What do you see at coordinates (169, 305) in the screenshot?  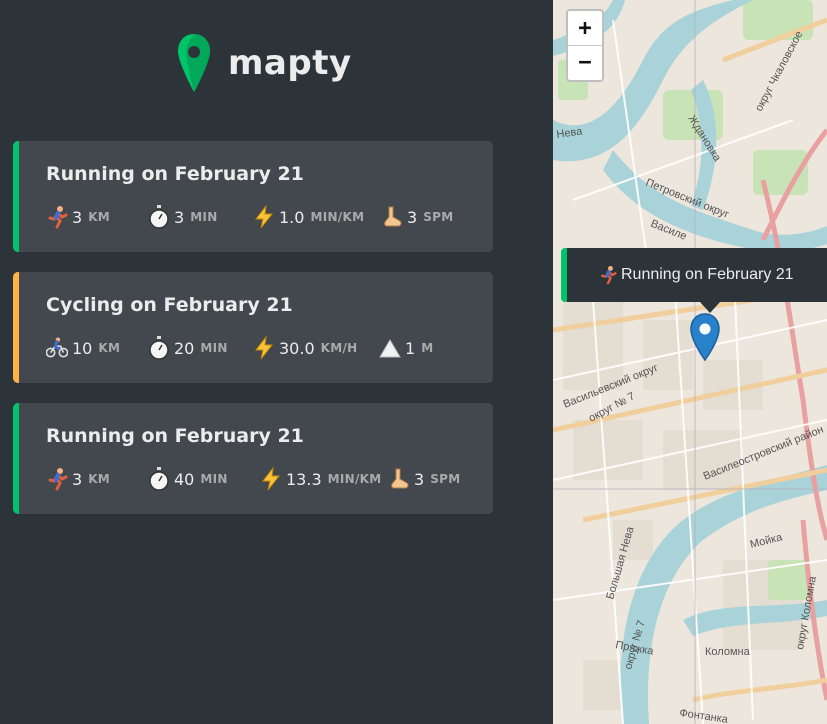 I see `workout-title: Cycling on February 21` at bounding box center [169, 305].